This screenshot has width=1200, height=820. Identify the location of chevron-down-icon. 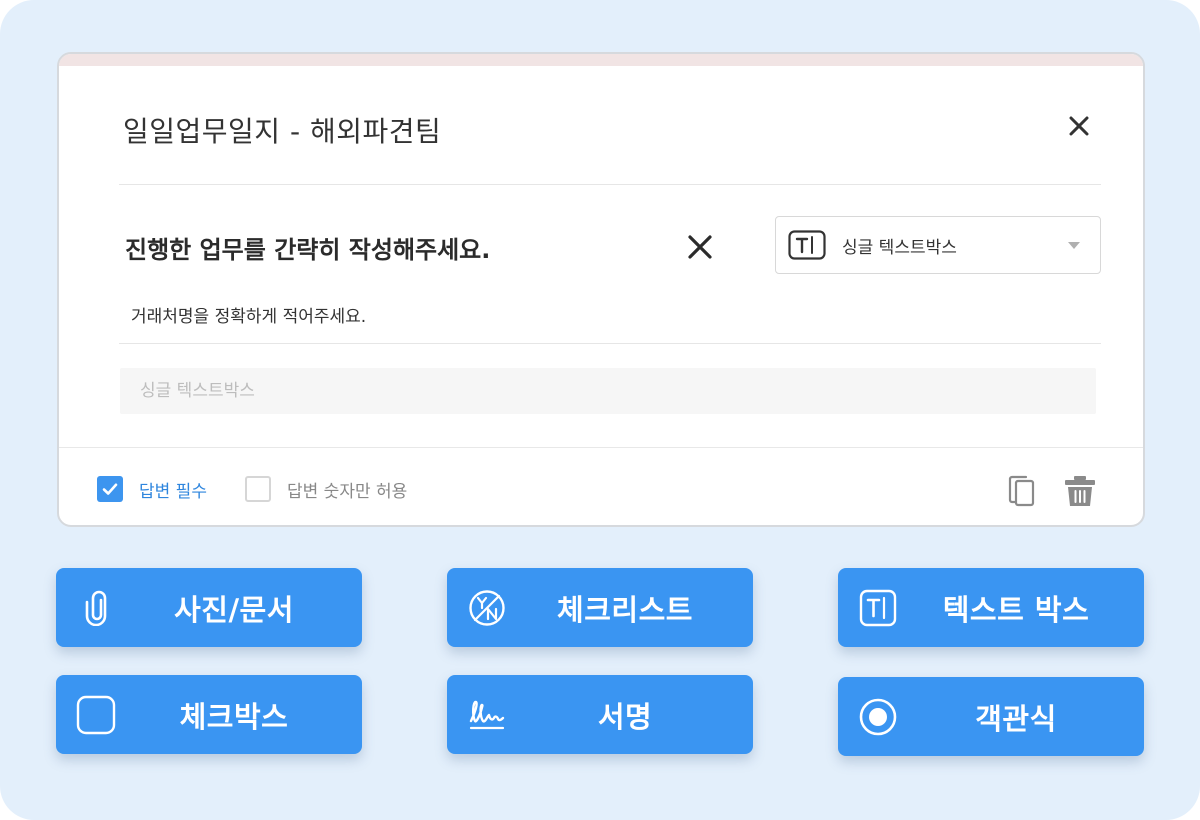
(1074, 245).